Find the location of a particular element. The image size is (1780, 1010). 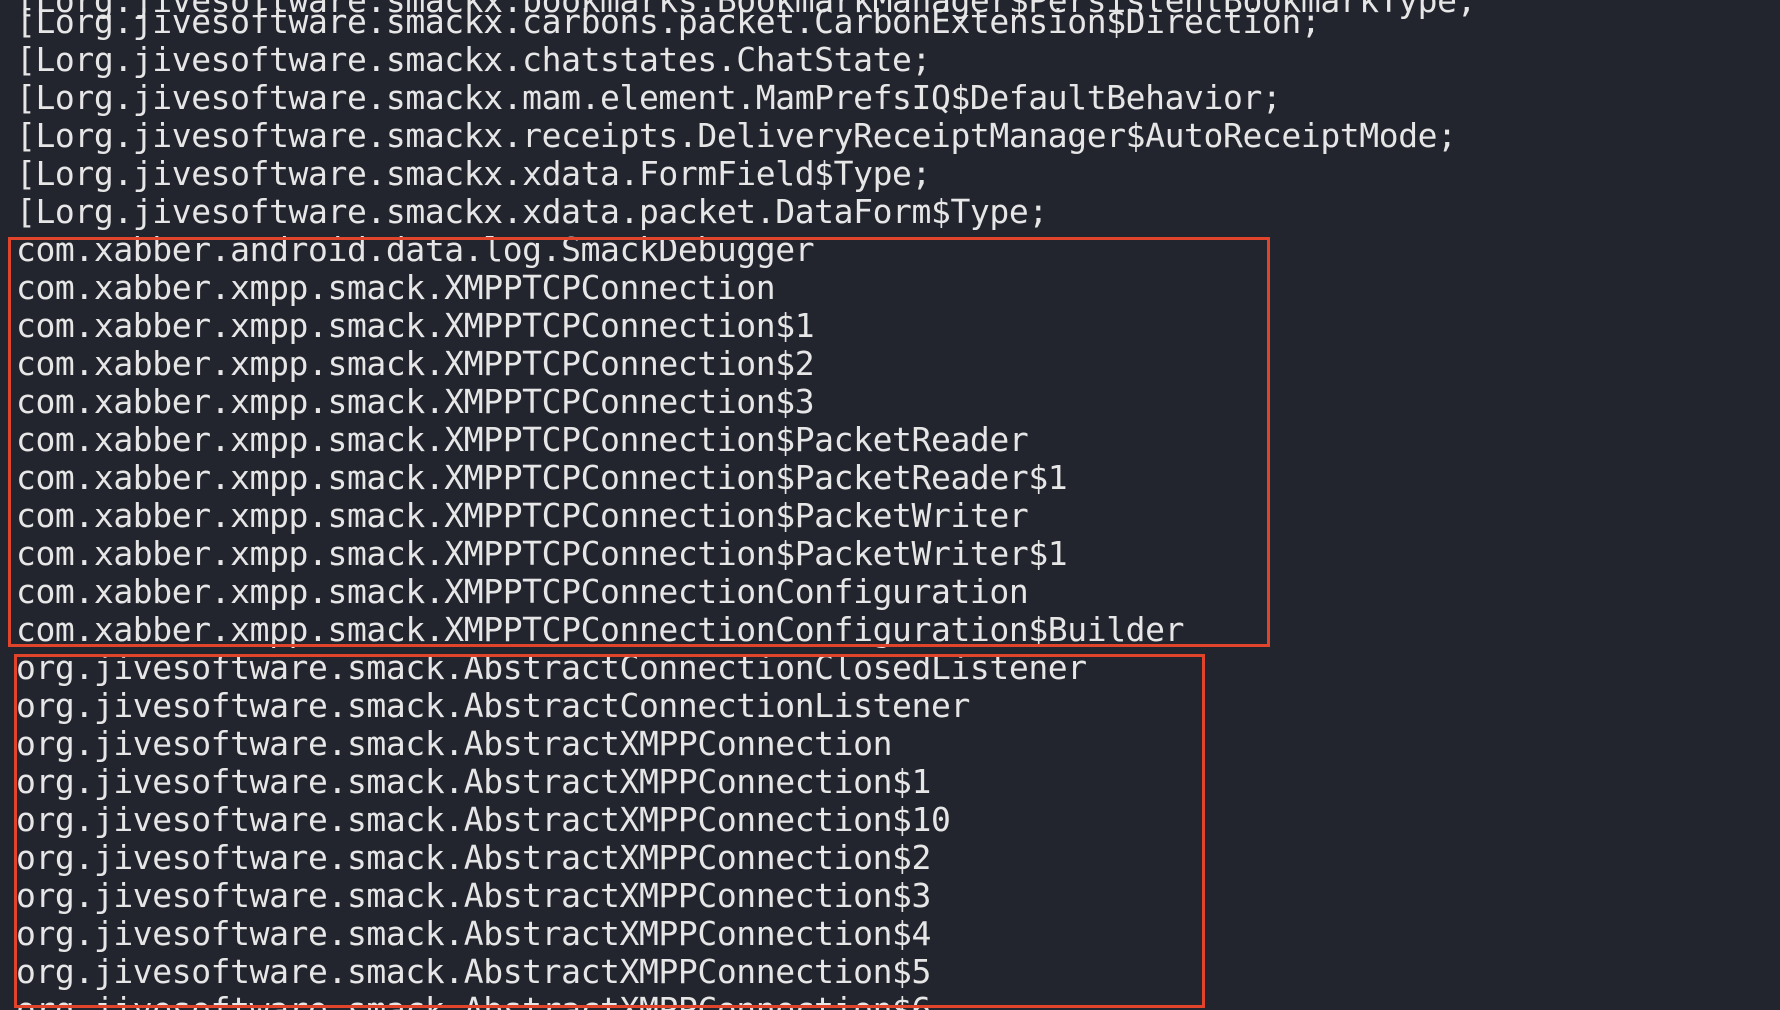

terminal-line: com.xabber.xmpp.smack.XMPPTCPConnection is located at coordinates (396, 287).